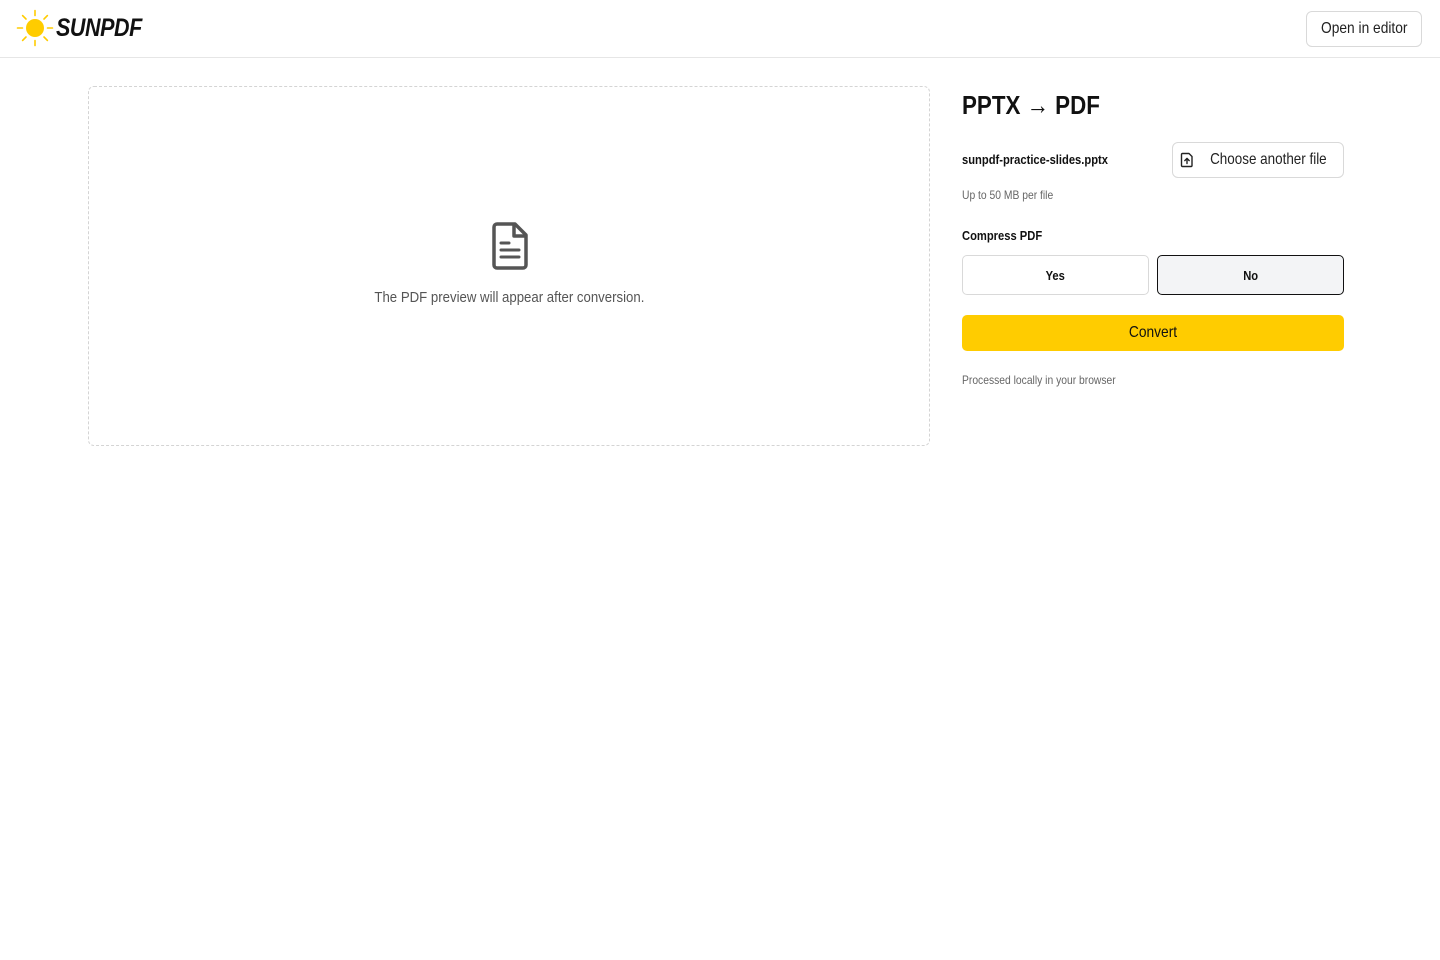  Describe the element at coordinates (1186, 160) in the screenshot. I see `file-upload-icon` at that location.